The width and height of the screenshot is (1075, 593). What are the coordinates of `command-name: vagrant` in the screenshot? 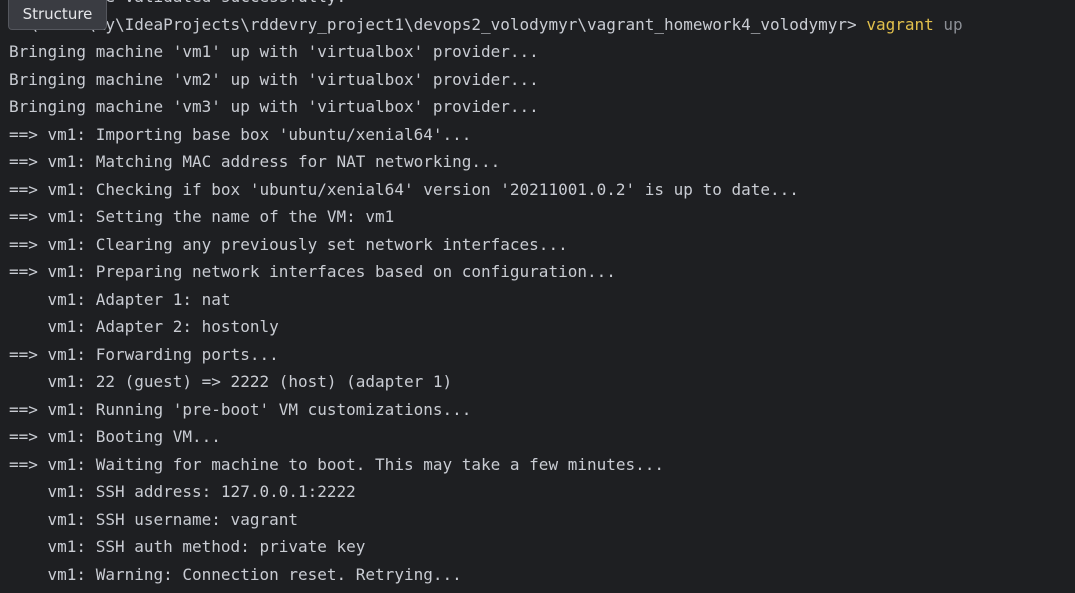 It's located at (900, 24).